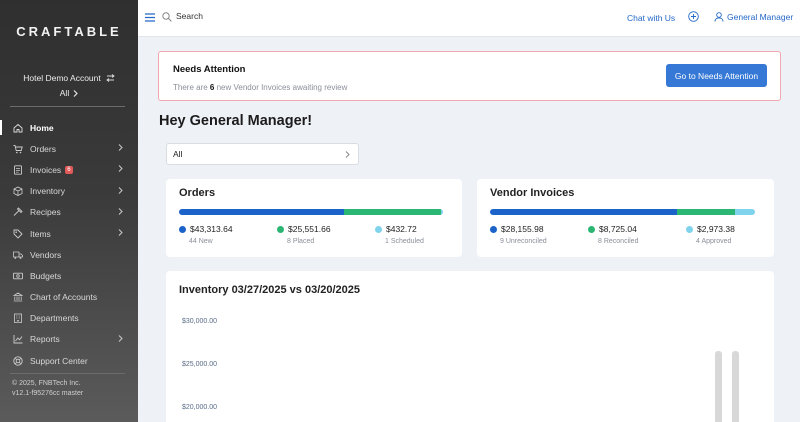  What do you see at coordinates (69, 191) in the screenshot?
I see `sidebar-item-inventory: Inventory` at bounding box center [69, 191].